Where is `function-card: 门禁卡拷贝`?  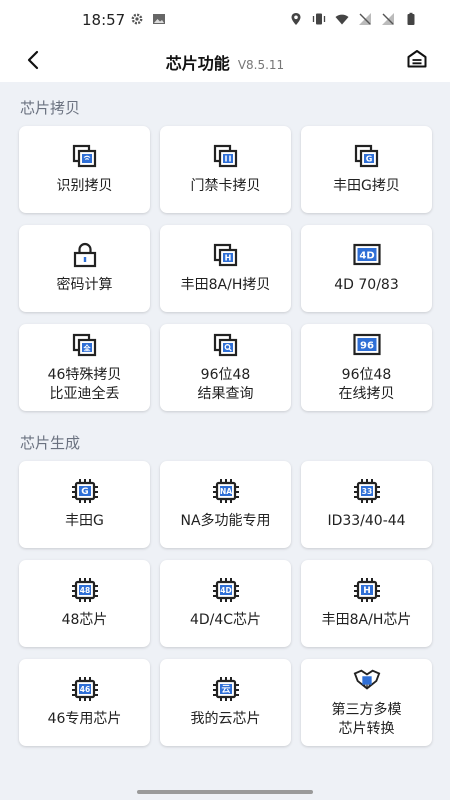
function-card: 门禁卡拷贝 is located at coordinates (225, 169).